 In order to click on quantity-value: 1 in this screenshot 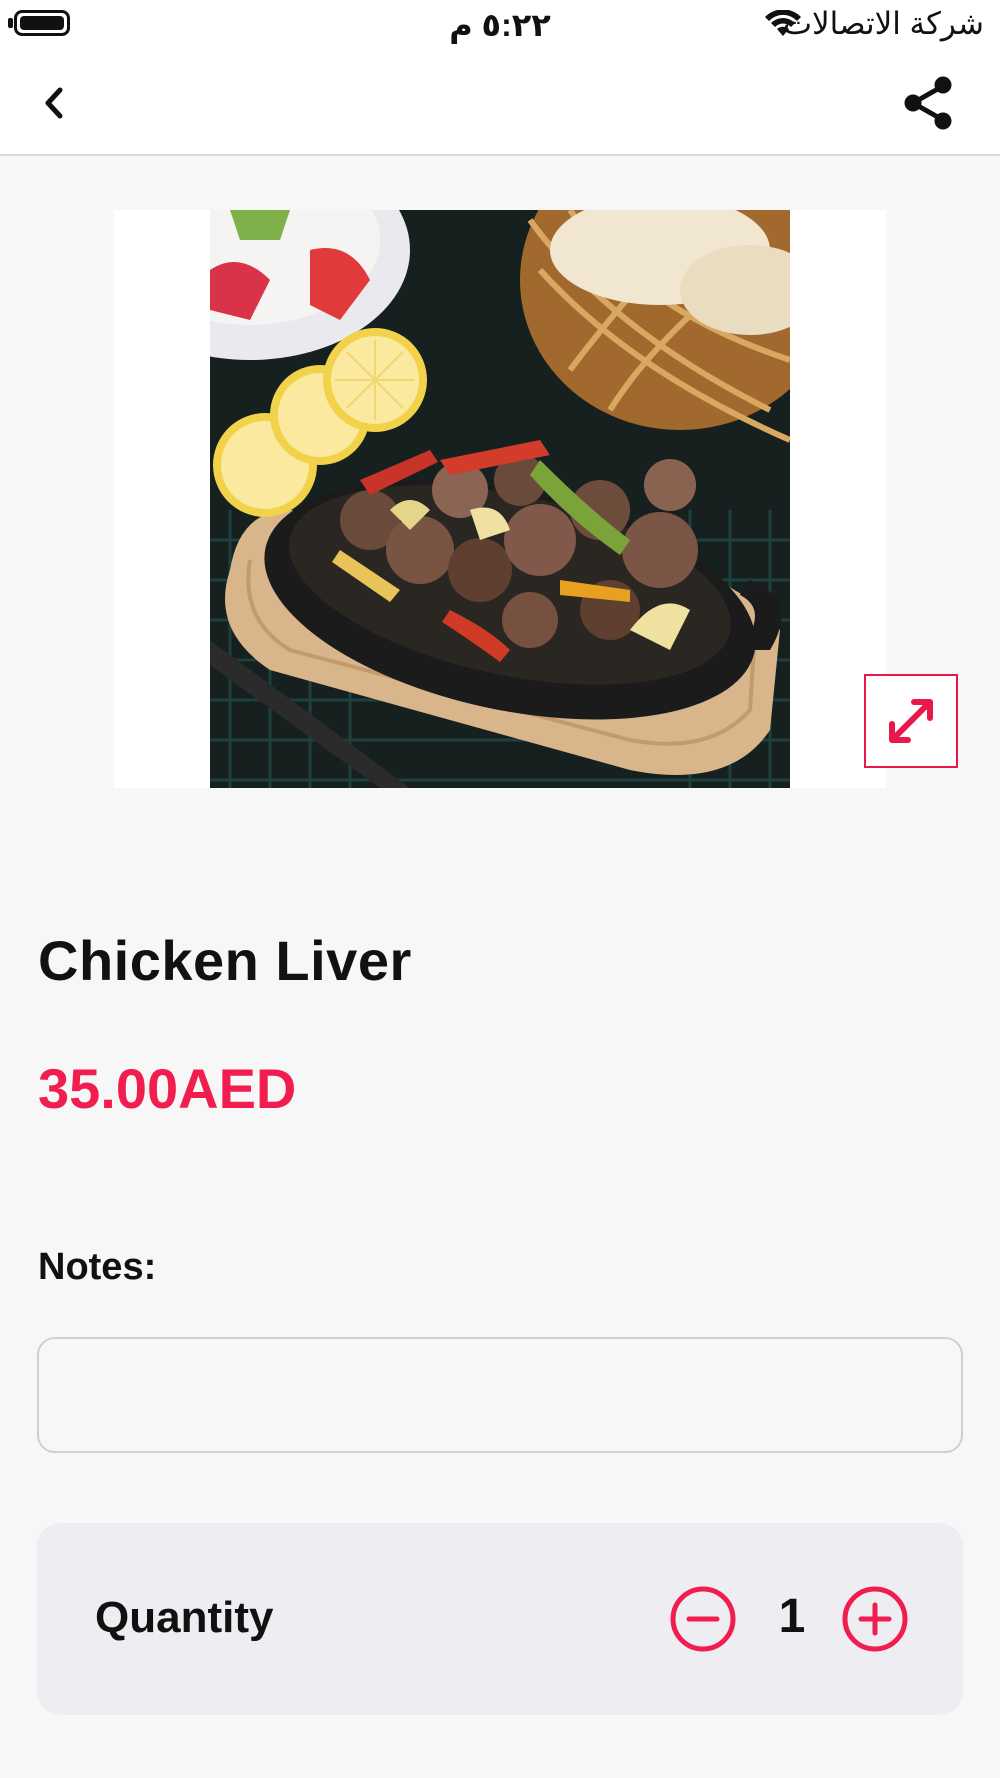, I will do `click(792, 1616)`.